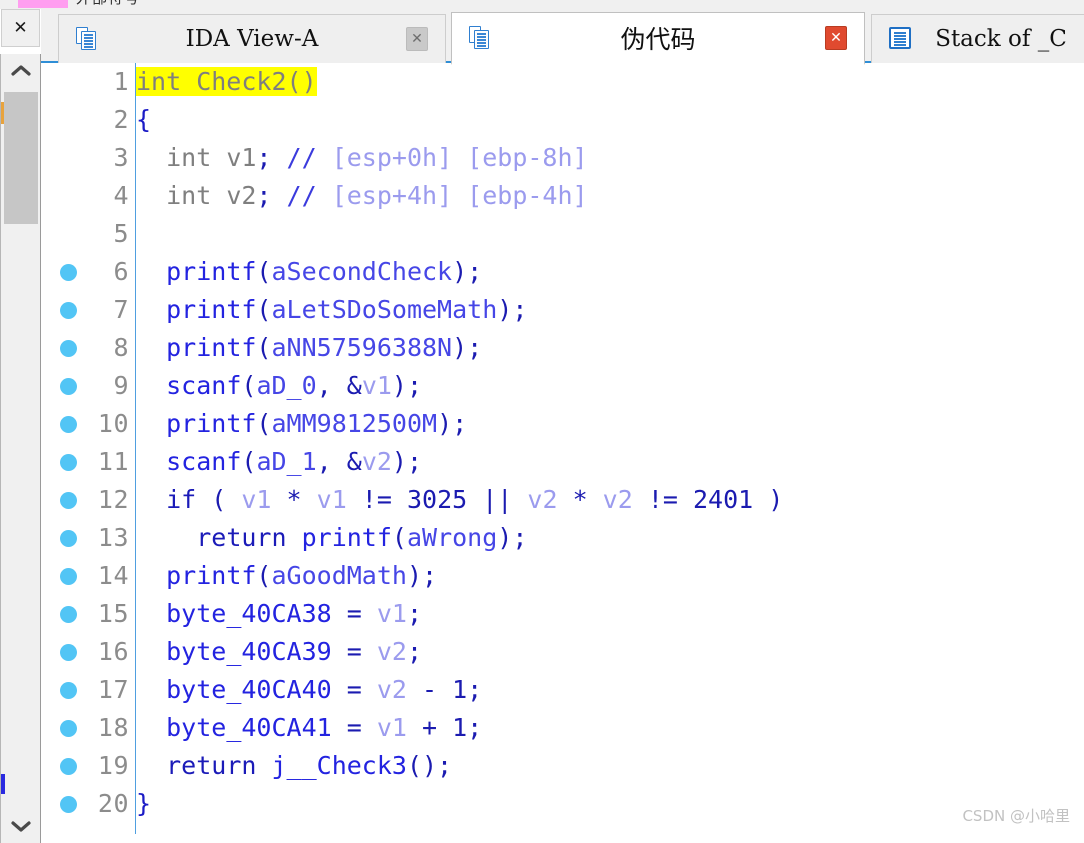 The image size is (1084, 843). What do you see at coordinates (361, 196) in the screenshot?
I see `code-text: int v2; // [esp+4h] [ebp-4h]` at bounding box center [361, 196].